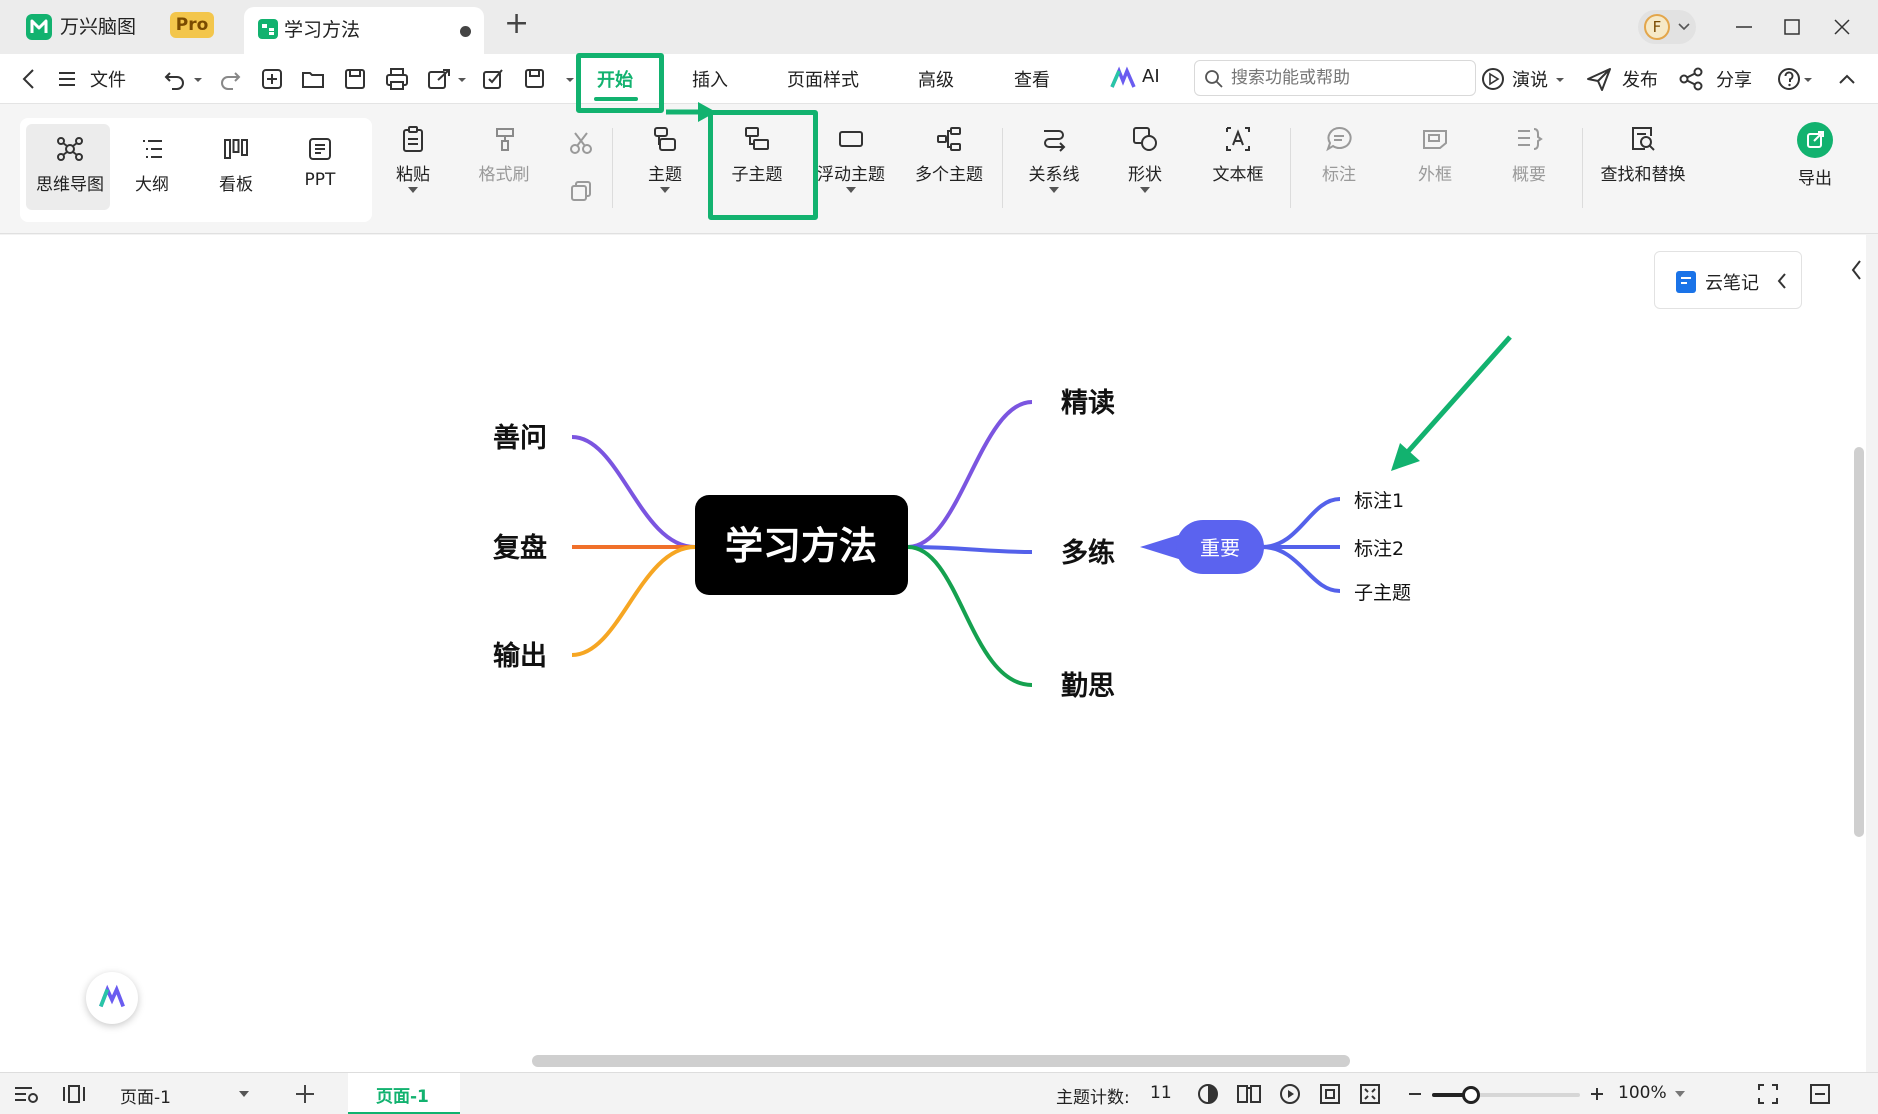 This screenshot has height=1114, width=1878. Describe the element at coordinates (710, 79) in the screenshot. I see `tab-insert: 插入` at that location.